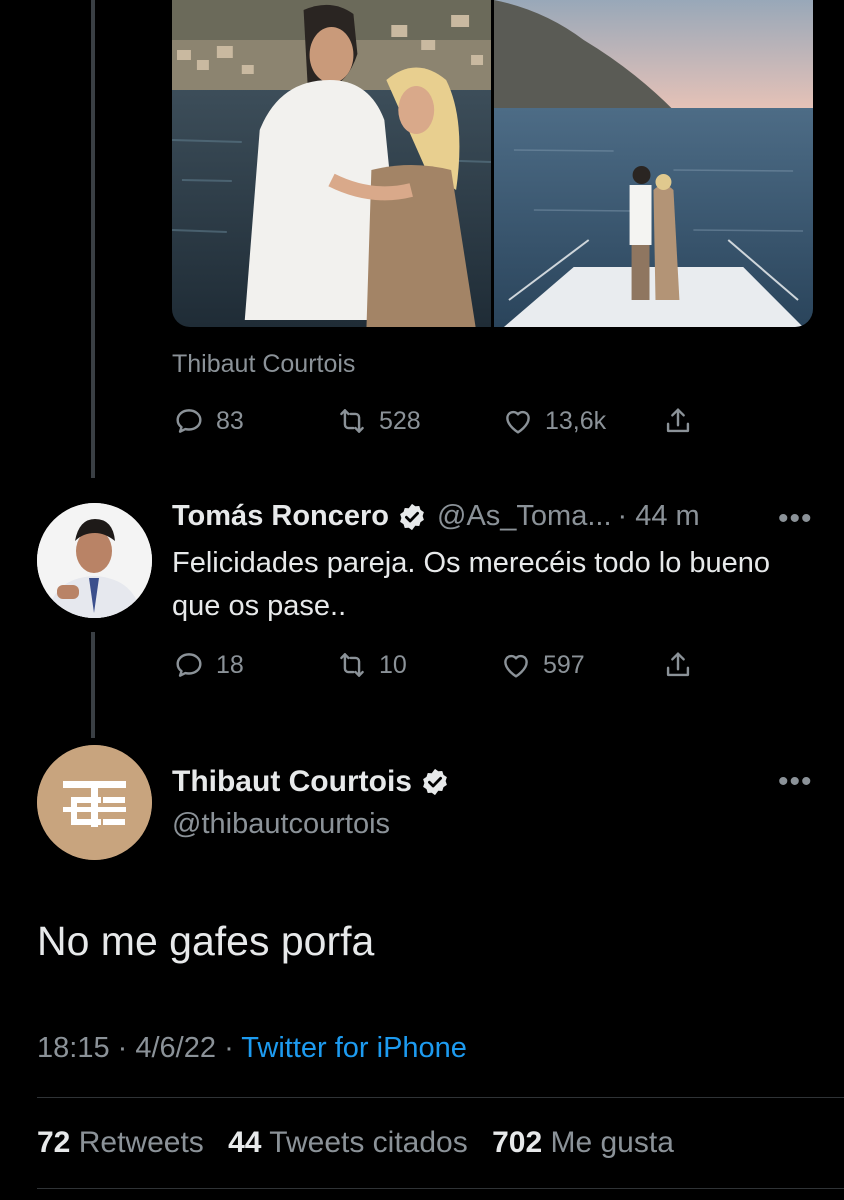 The height and width of the screenshot is (1200, 844). I want to click on avatar-thibaut-courtois, so click(94, 802).